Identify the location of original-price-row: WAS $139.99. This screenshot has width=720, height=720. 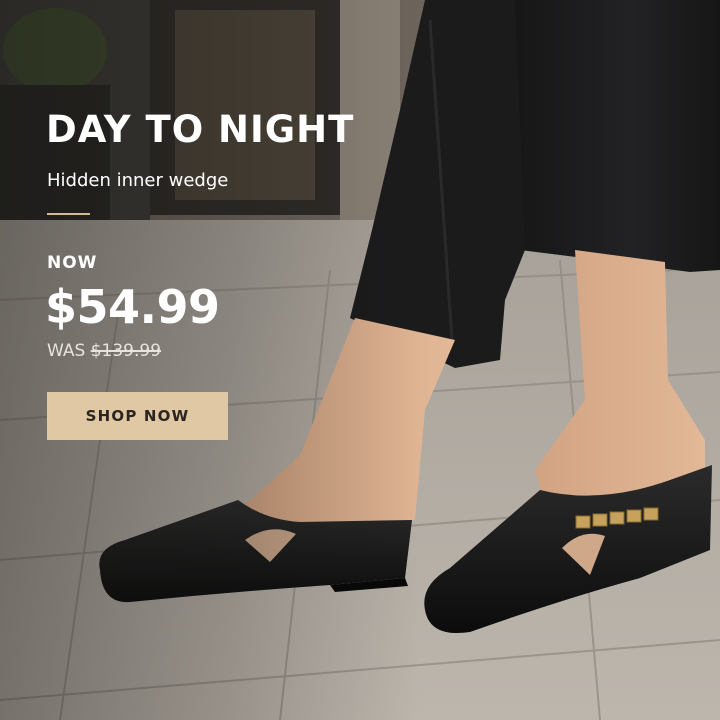
(104, 351).